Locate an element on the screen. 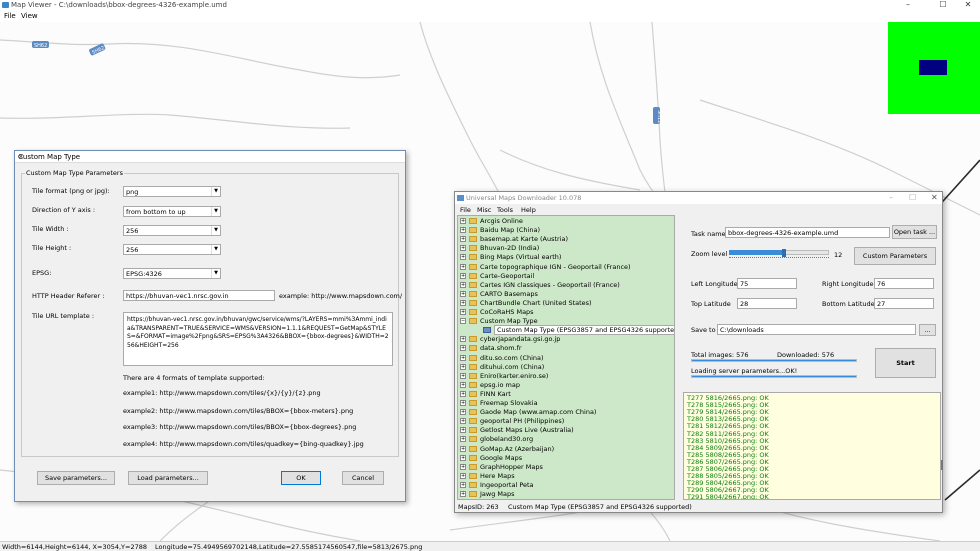 This screenshot has width=980, height=551. umd-menu-misc: Misc is located at coordinates (484, 210).